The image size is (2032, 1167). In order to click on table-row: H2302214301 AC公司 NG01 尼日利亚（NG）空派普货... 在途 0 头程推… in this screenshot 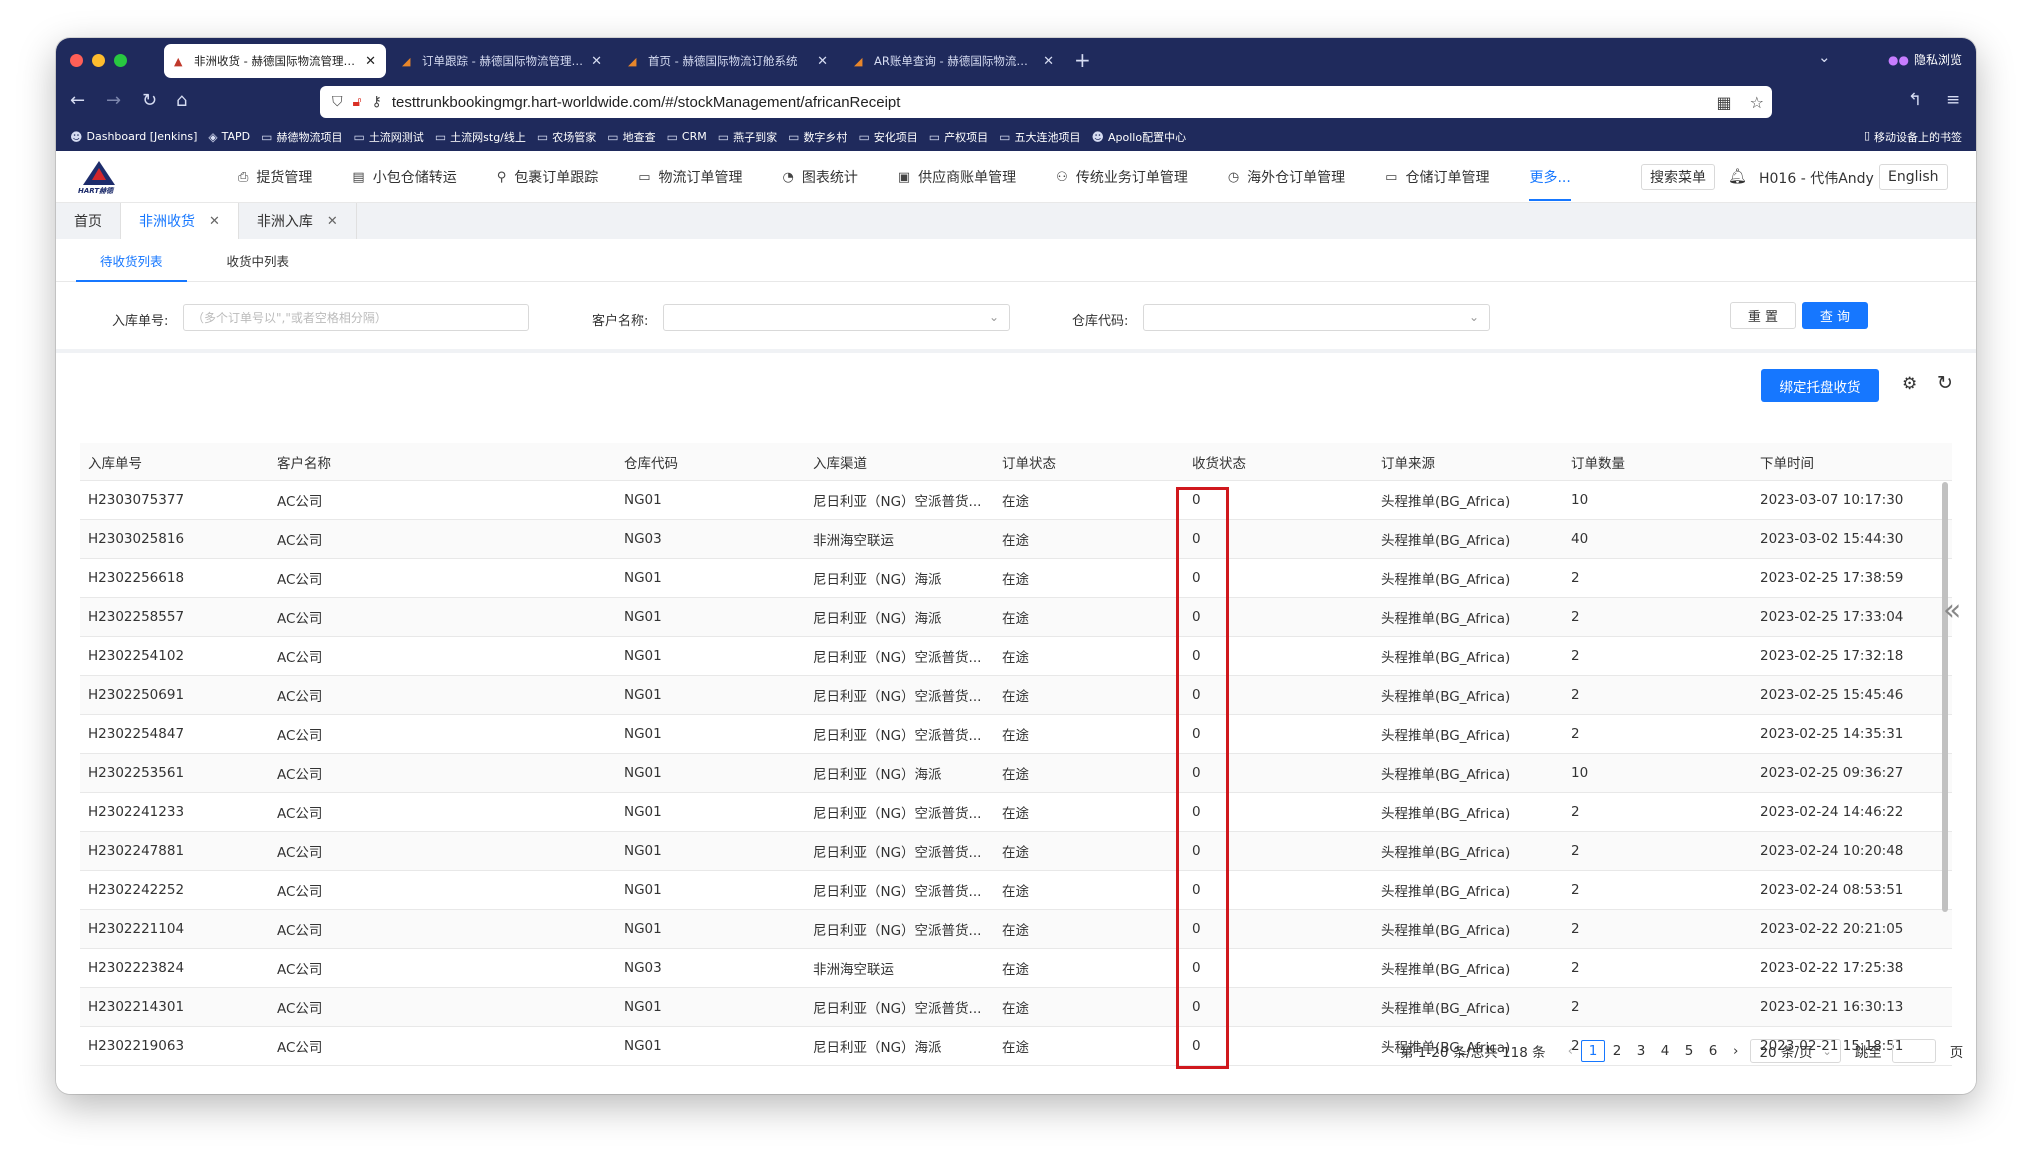, I will do `click(1016, 1007)`.